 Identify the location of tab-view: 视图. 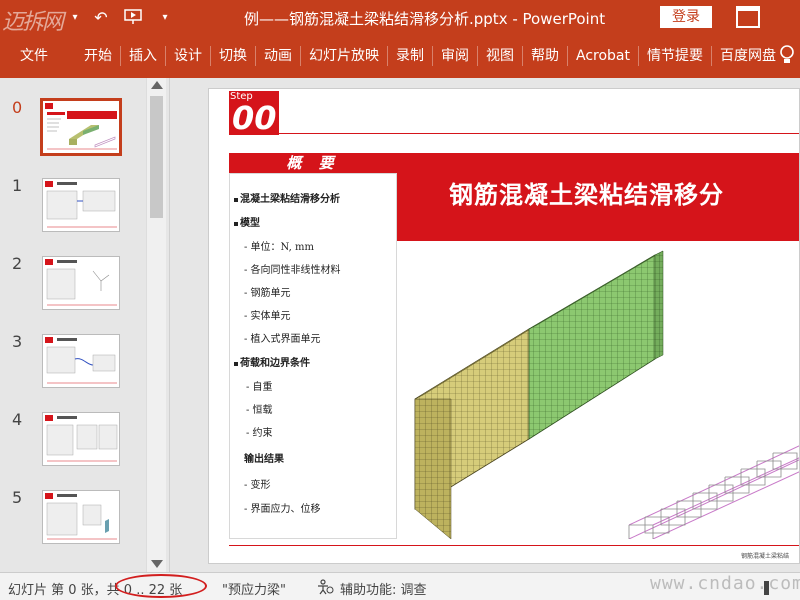
(500, 56).